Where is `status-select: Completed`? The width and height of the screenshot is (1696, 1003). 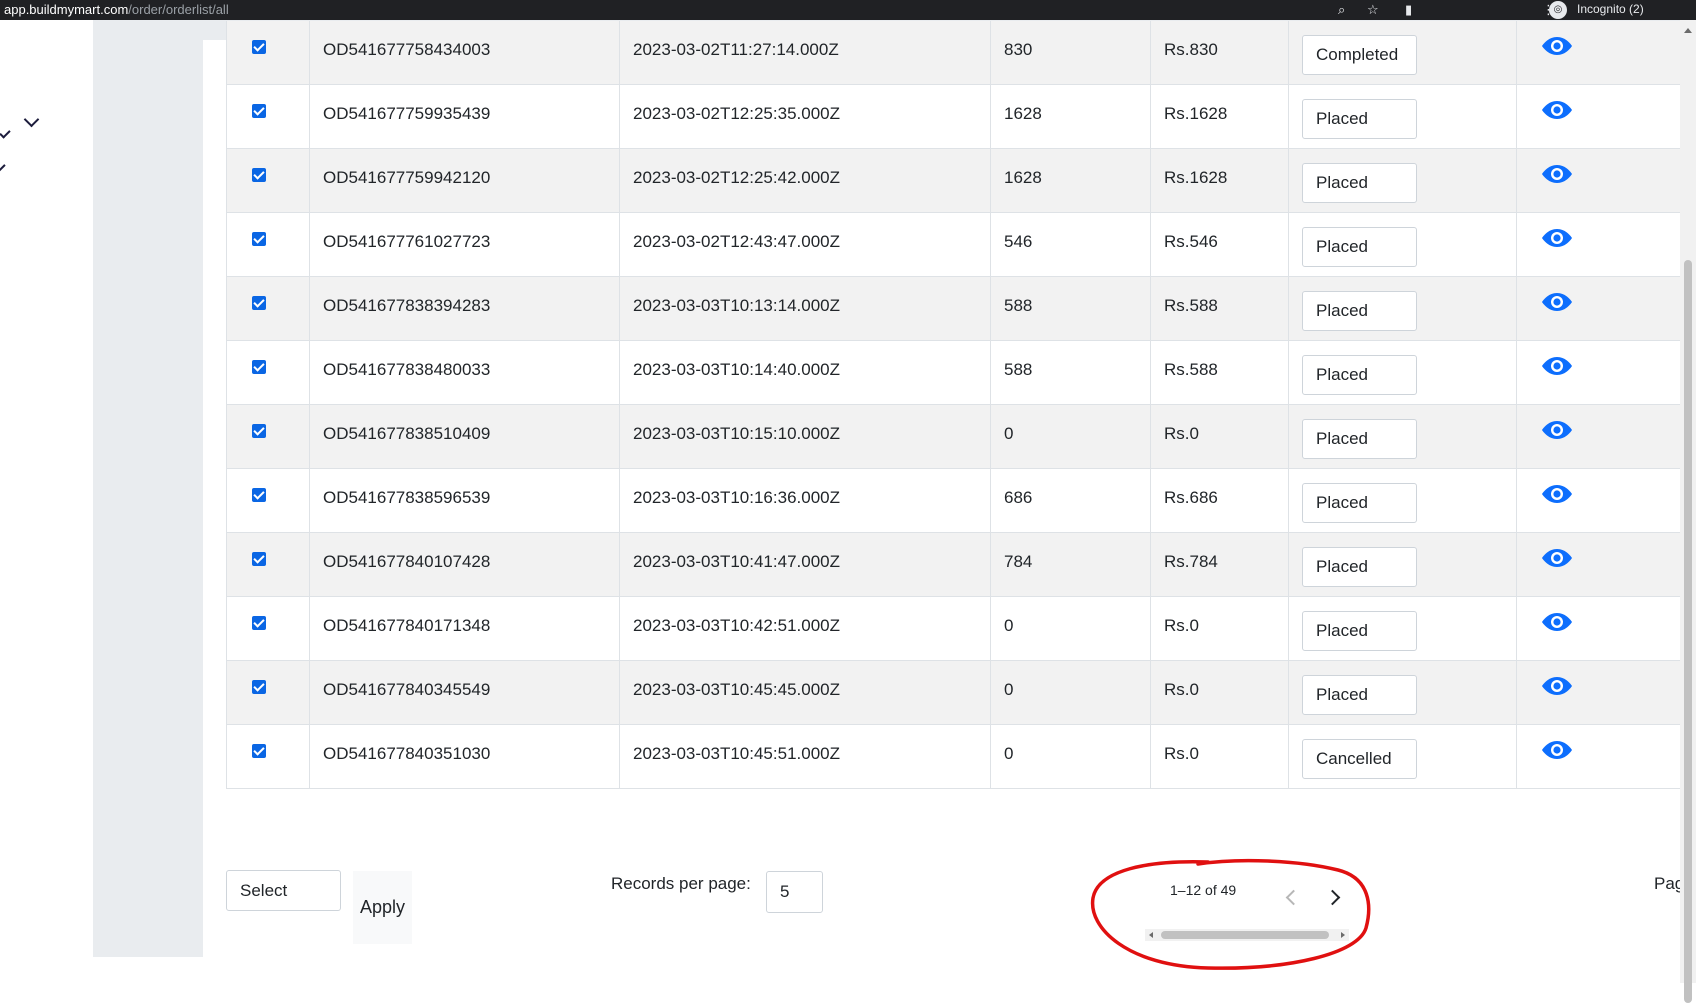 status-select: Completed is located at coordinates (1359, 55).